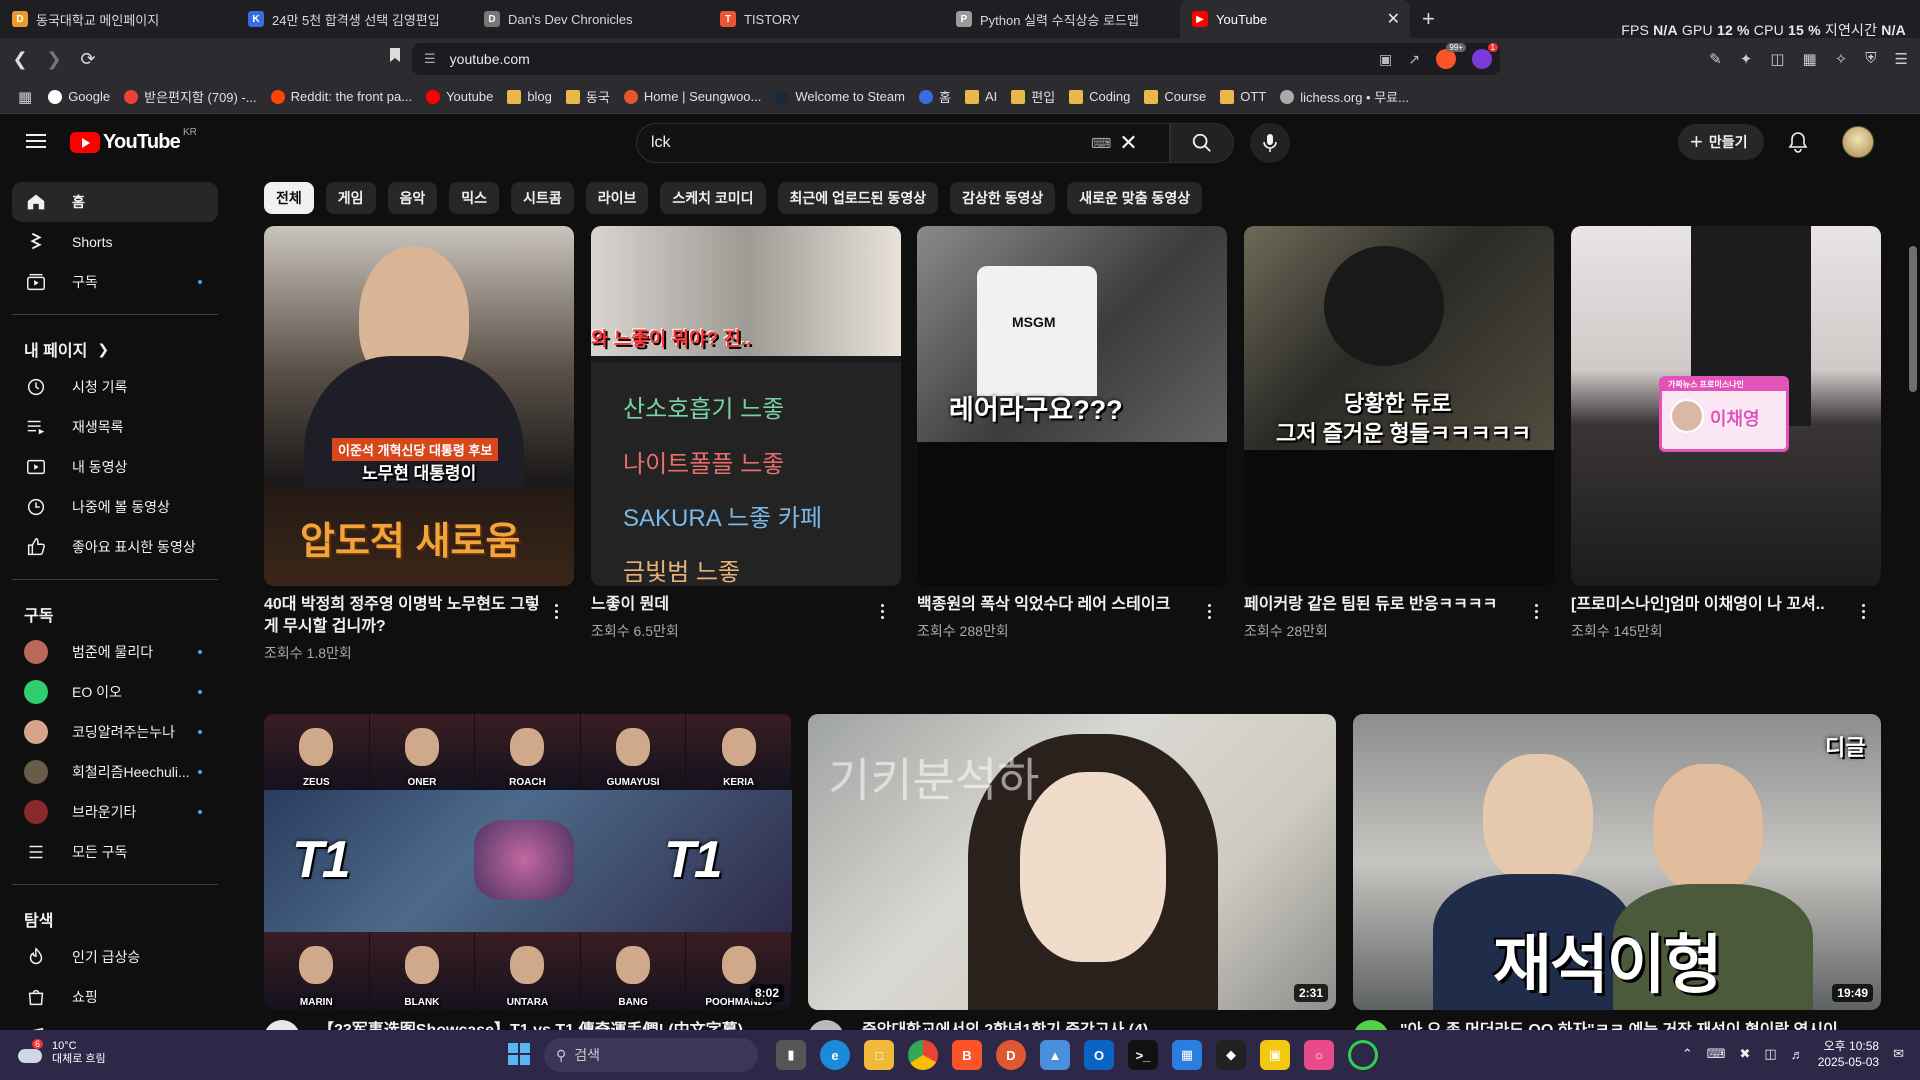  I want to click on sidebar-item: 홈, so click(115, 202).